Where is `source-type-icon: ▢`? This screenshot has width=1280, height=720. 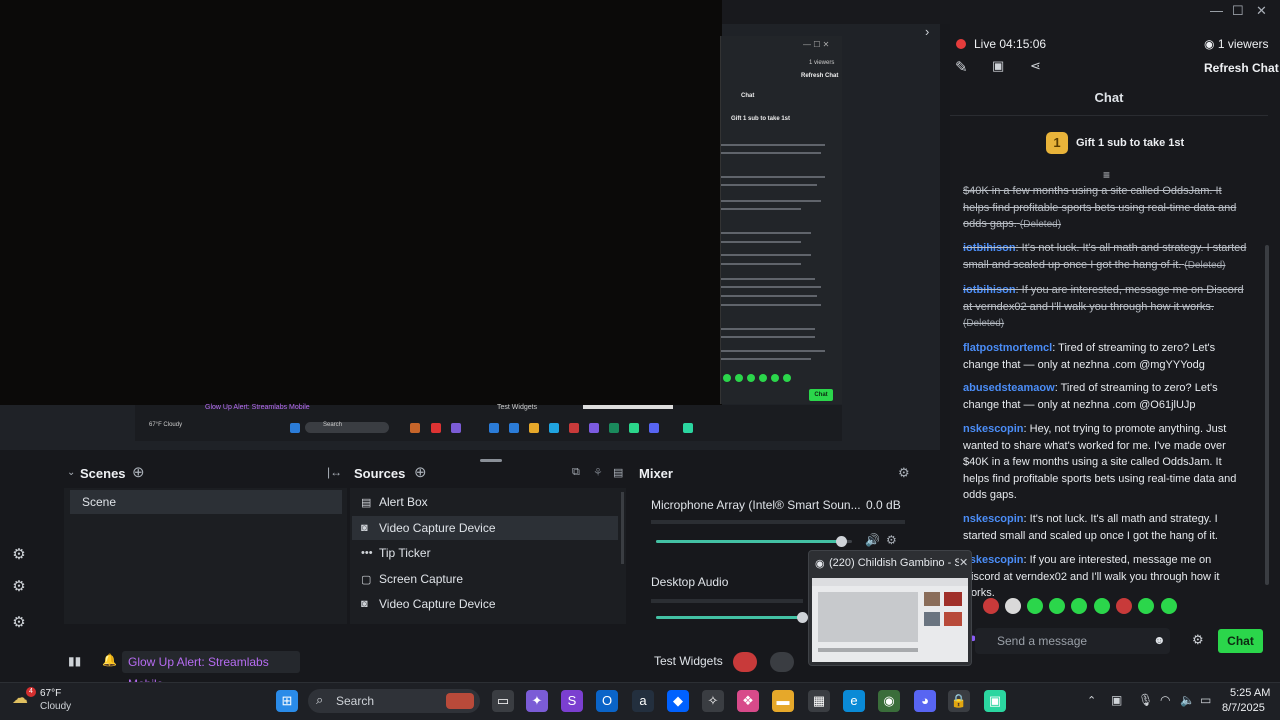 source-type-icon: ▢ is located at coordinates (366, 579).